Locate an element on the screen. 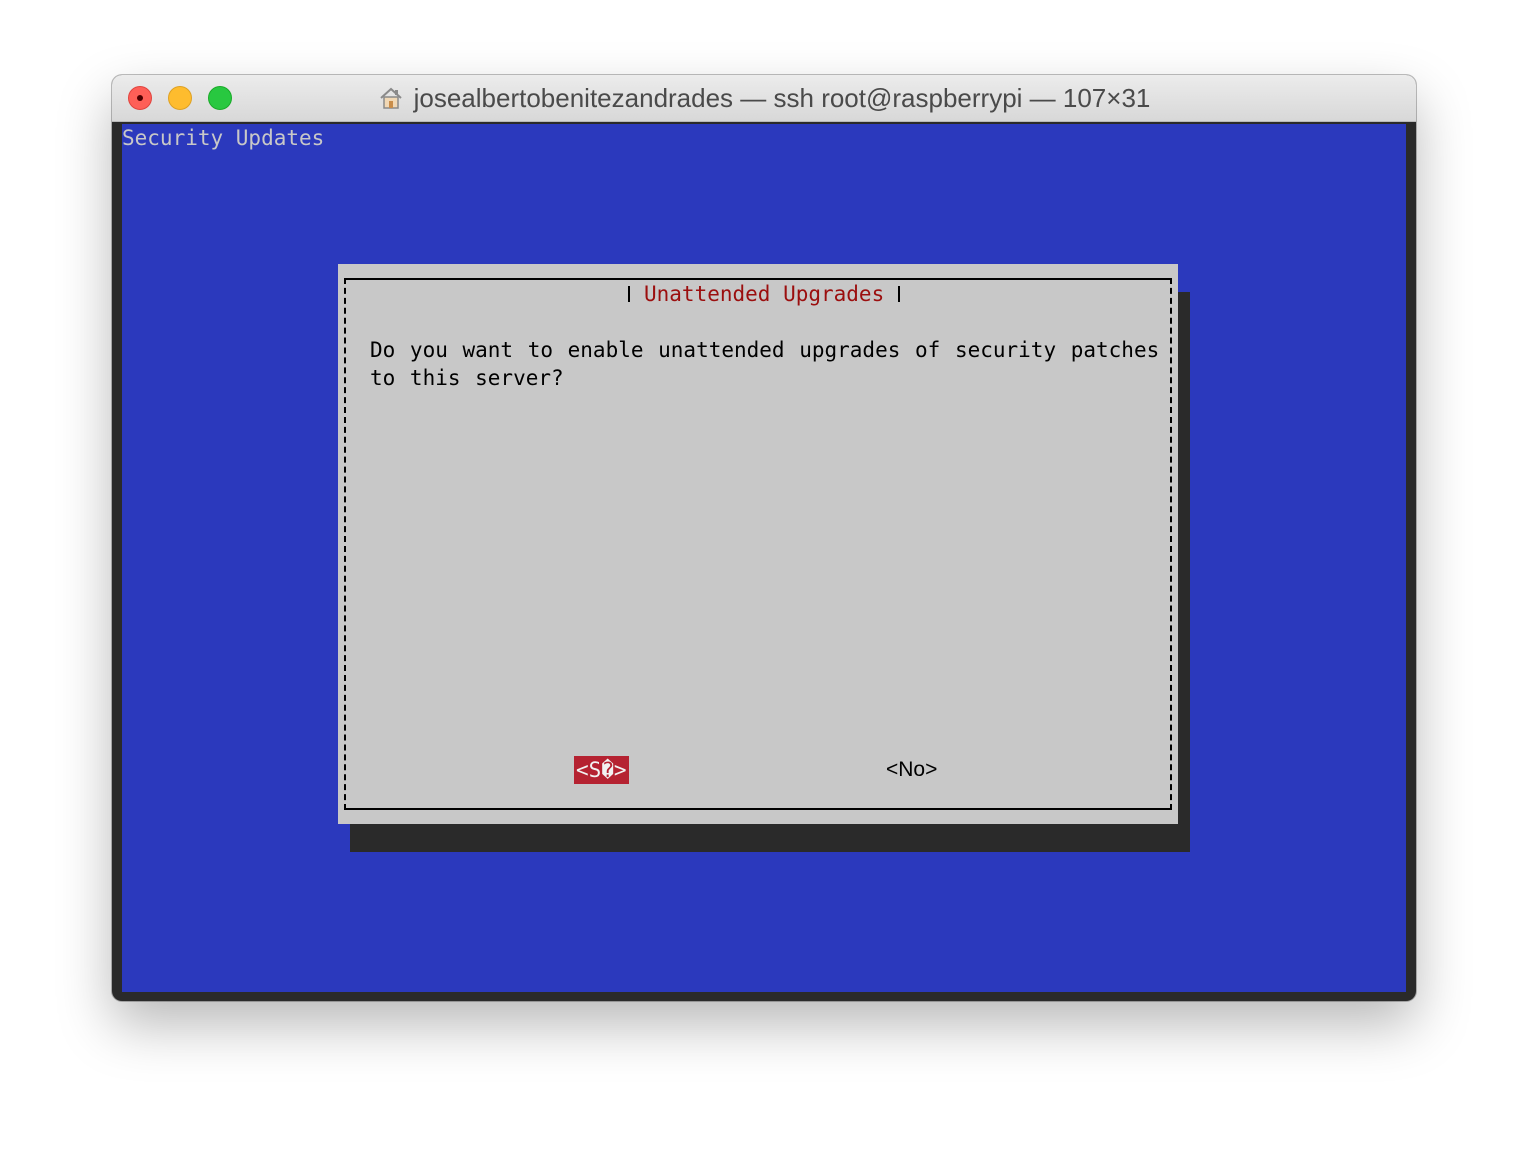 The width and height of the screenshot is (1528, 1150). dialog-title: Unattended Upgrades is located at coordinates (764, 294).